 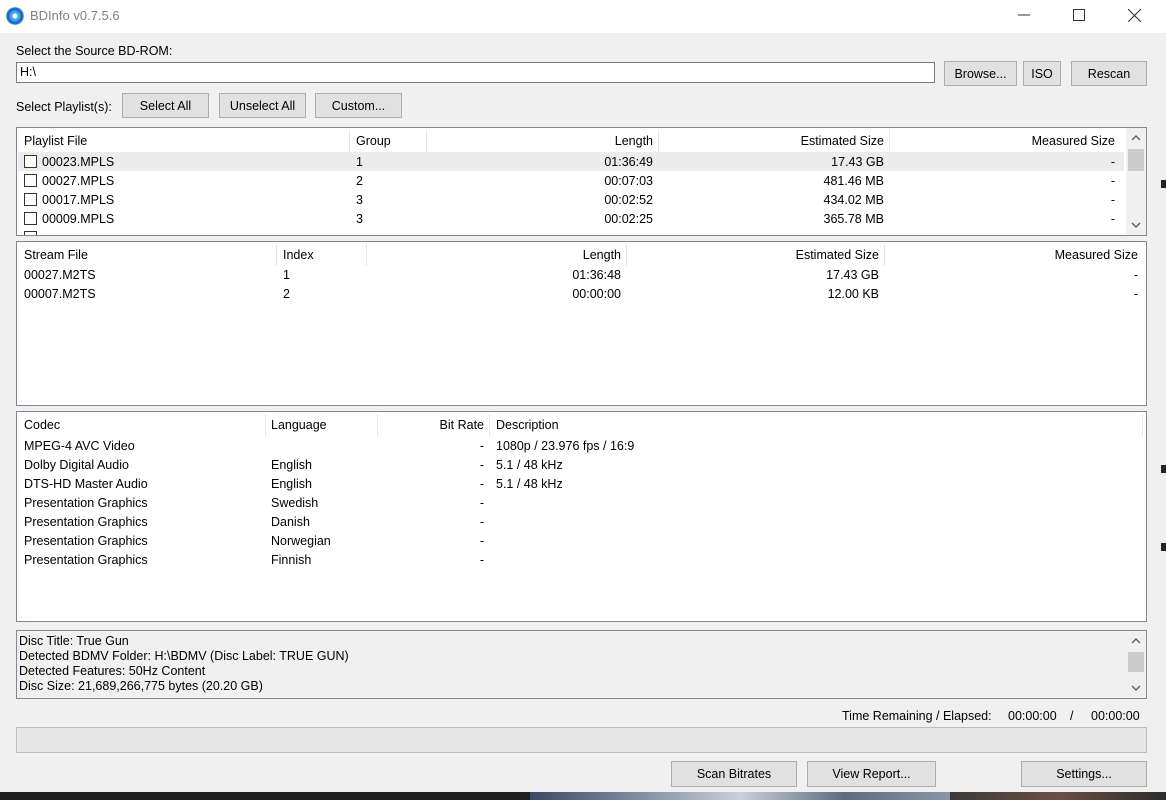 I want to click on column-header-group: Group, so click(x=373, y=140).